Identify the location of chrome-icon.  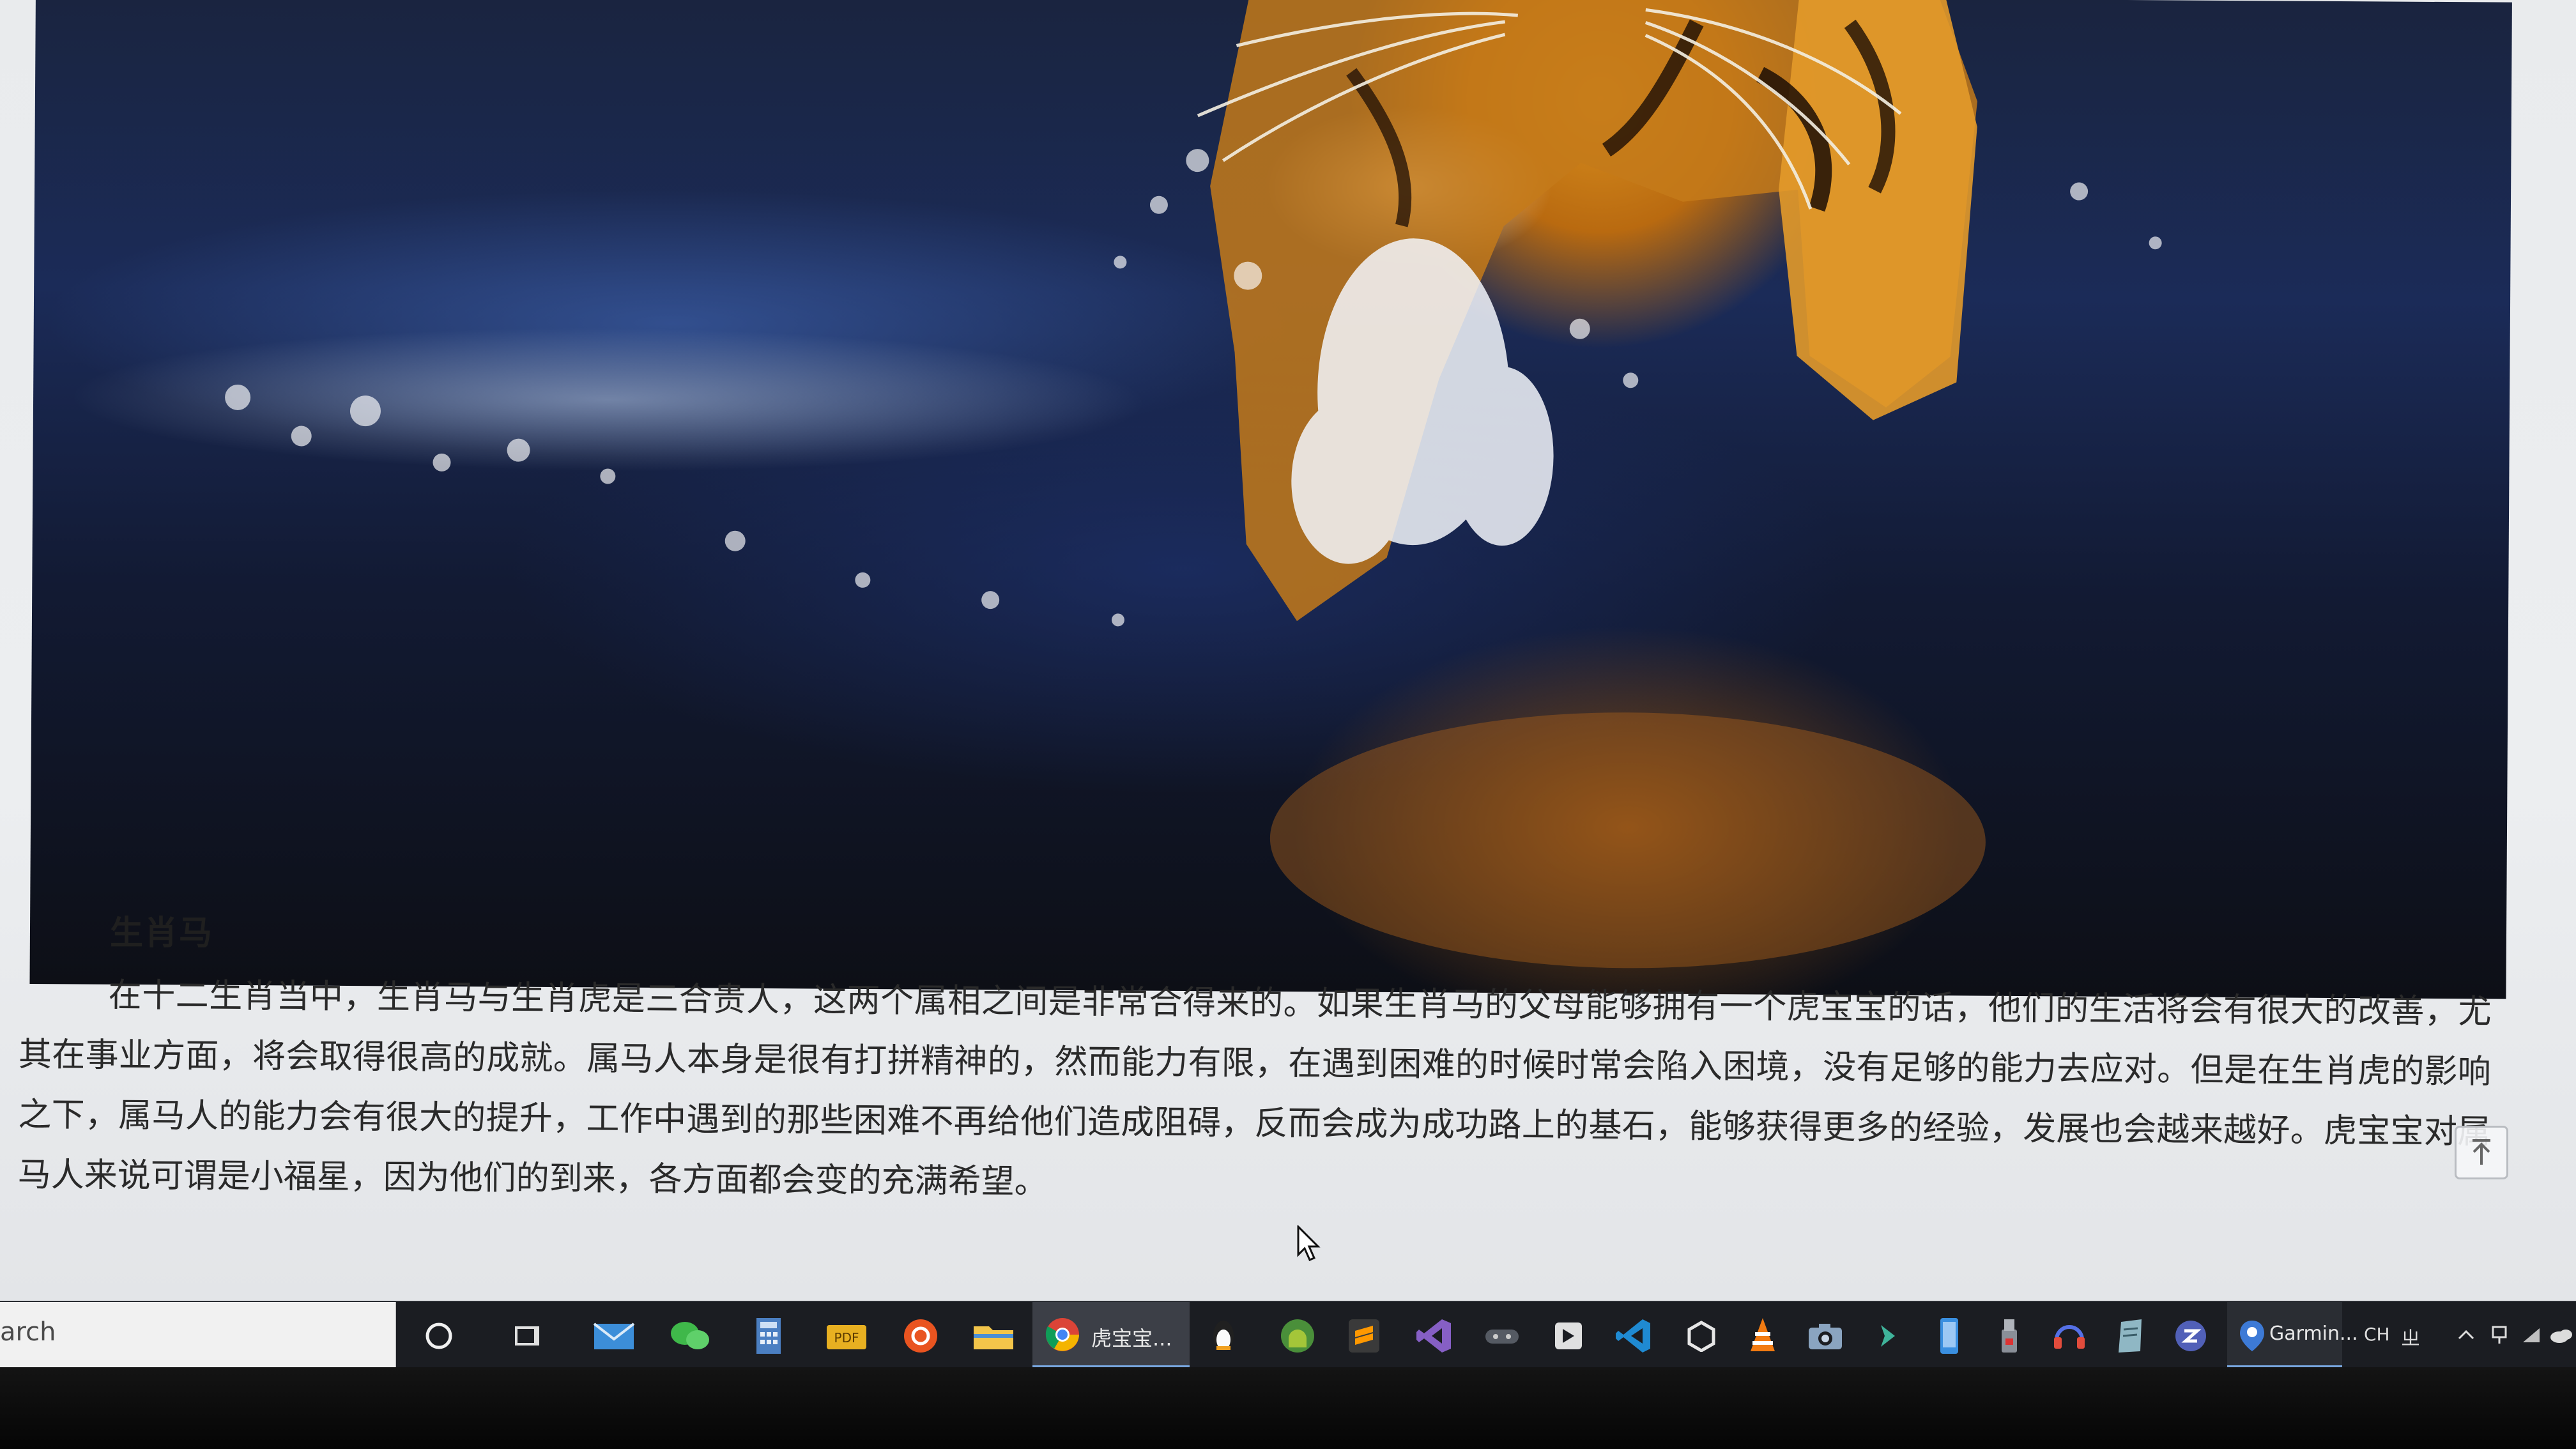
(1062, 1334).